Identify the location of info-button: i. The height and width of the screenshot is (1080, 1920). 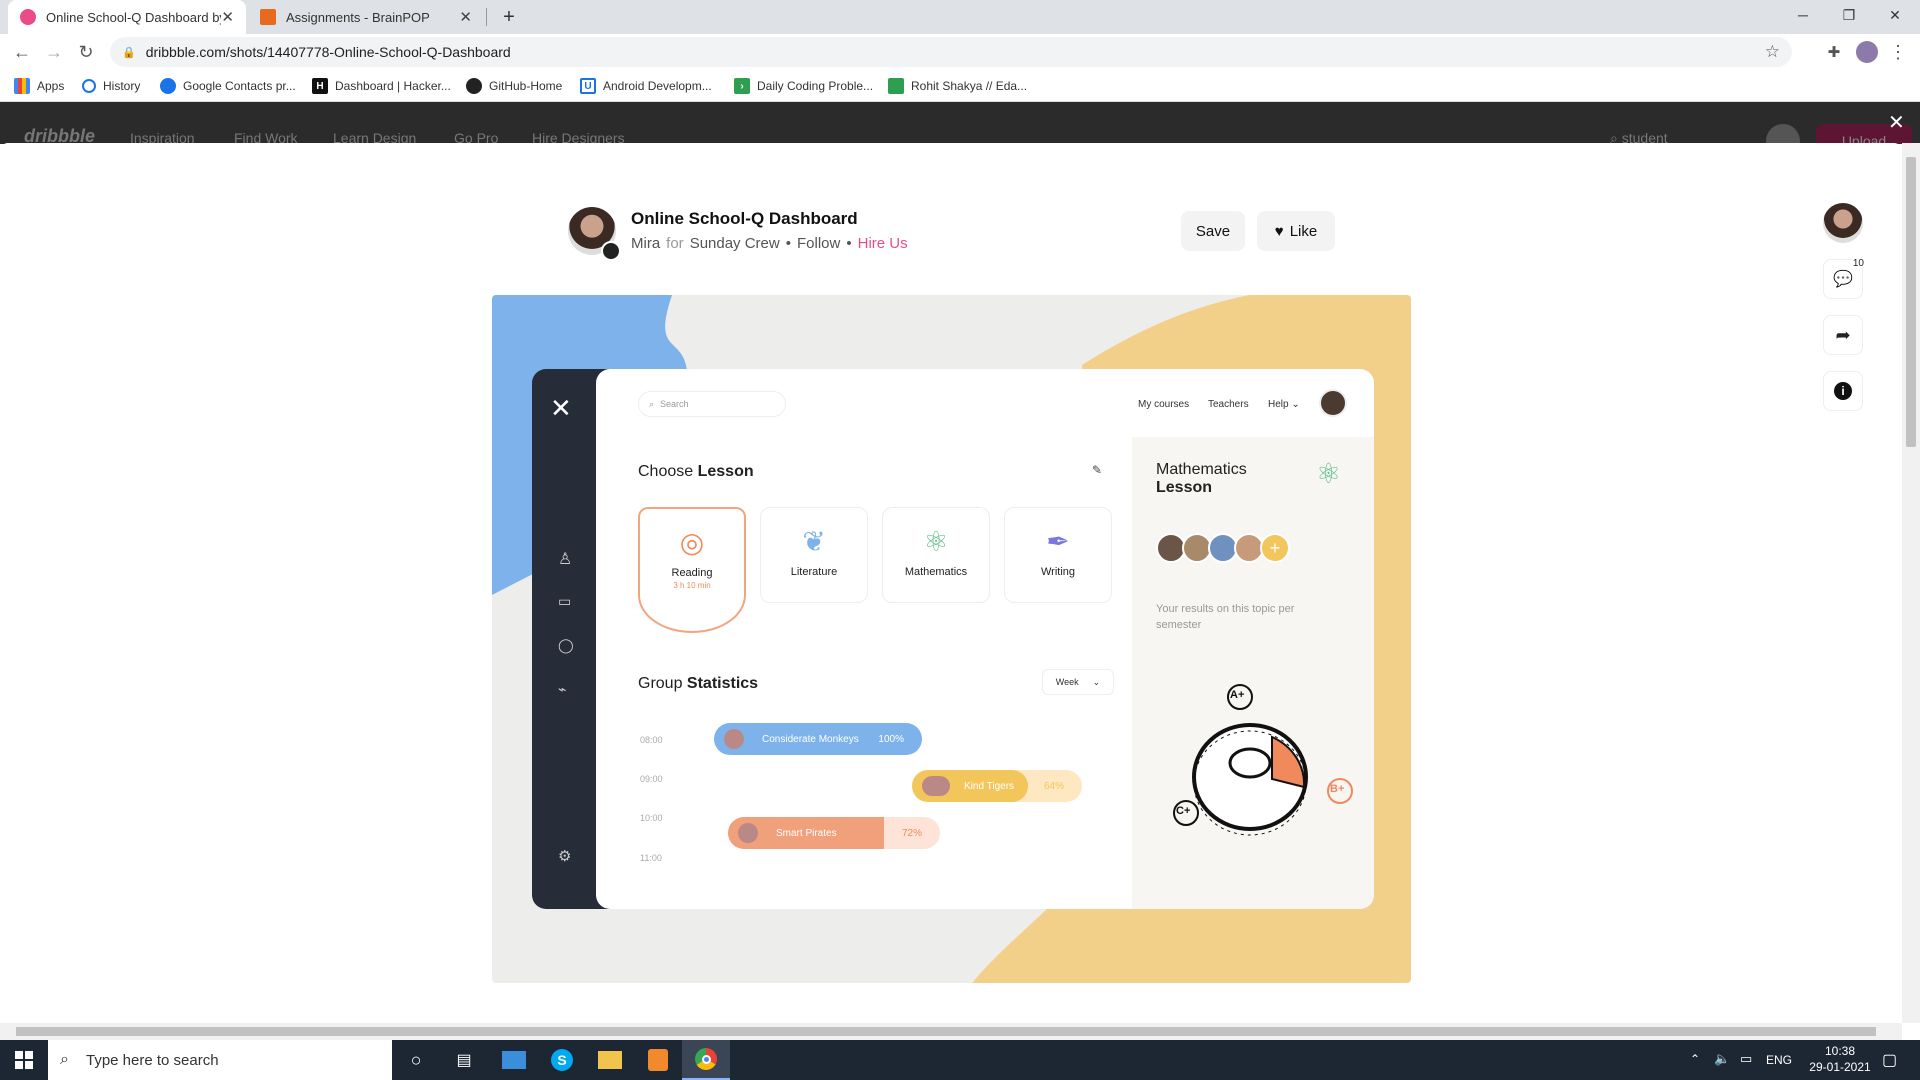
(1843, 391).